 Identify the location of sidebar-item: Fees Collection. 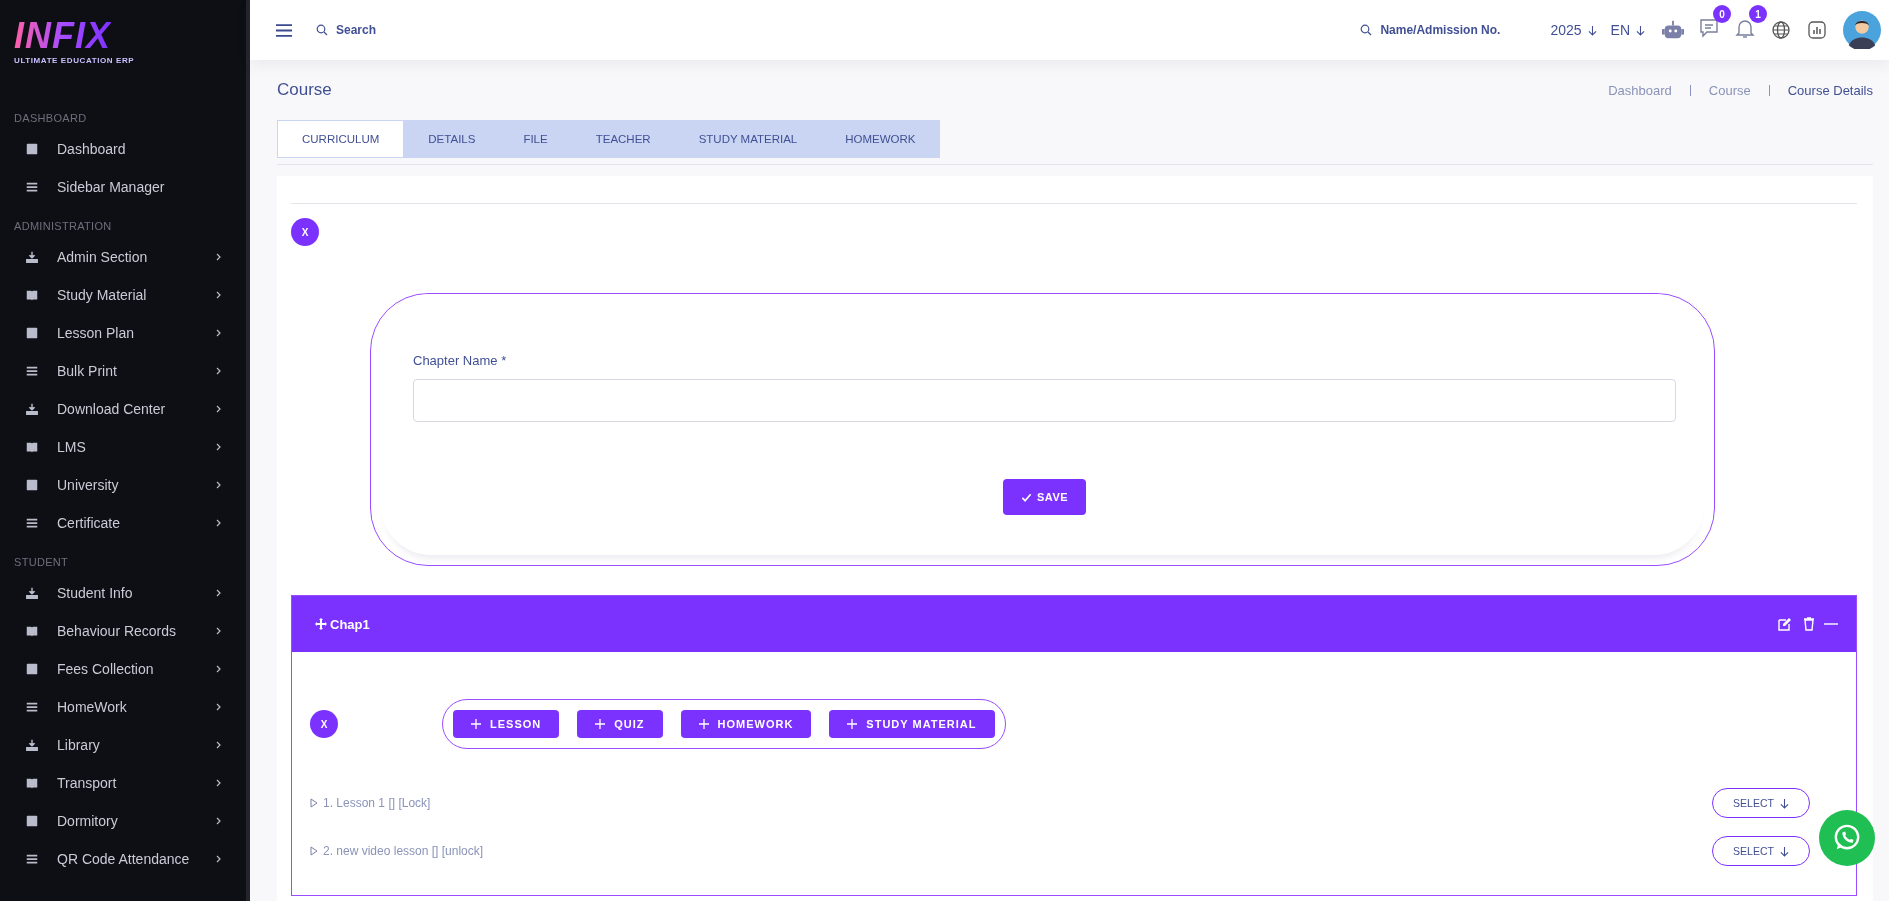
(123, 669).